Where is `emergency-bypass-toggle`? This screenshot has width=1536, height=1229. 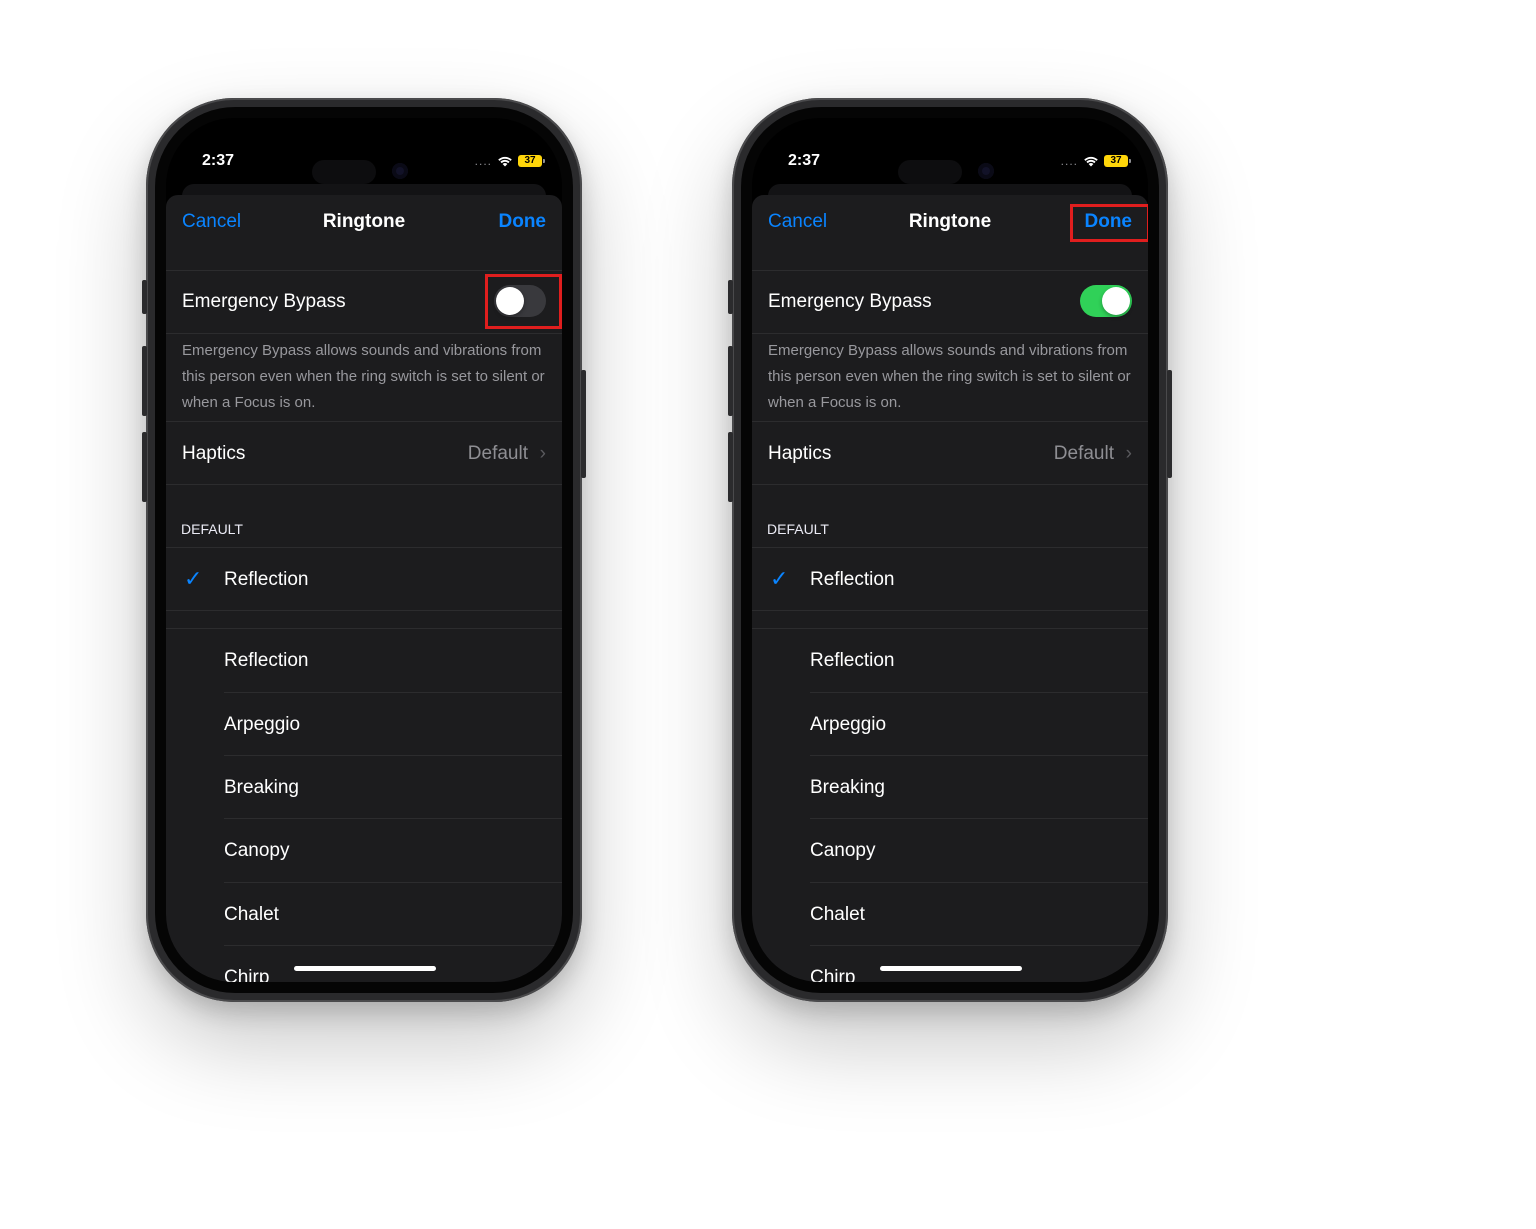
emergency-bypass-toggle is located at coordinates (1106, 301).